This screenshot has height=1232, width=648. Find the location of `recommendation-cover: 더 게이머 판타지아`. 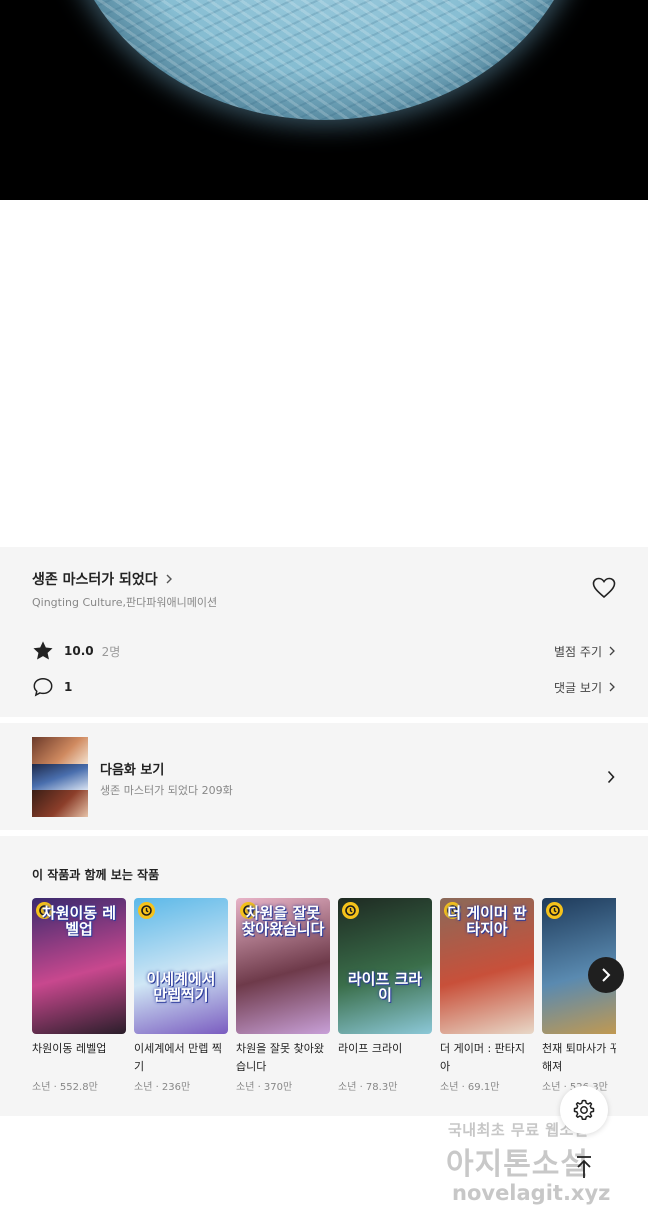

recommendation-cover: 더 게이머 판타지아 is located at coordinates (487, 966).